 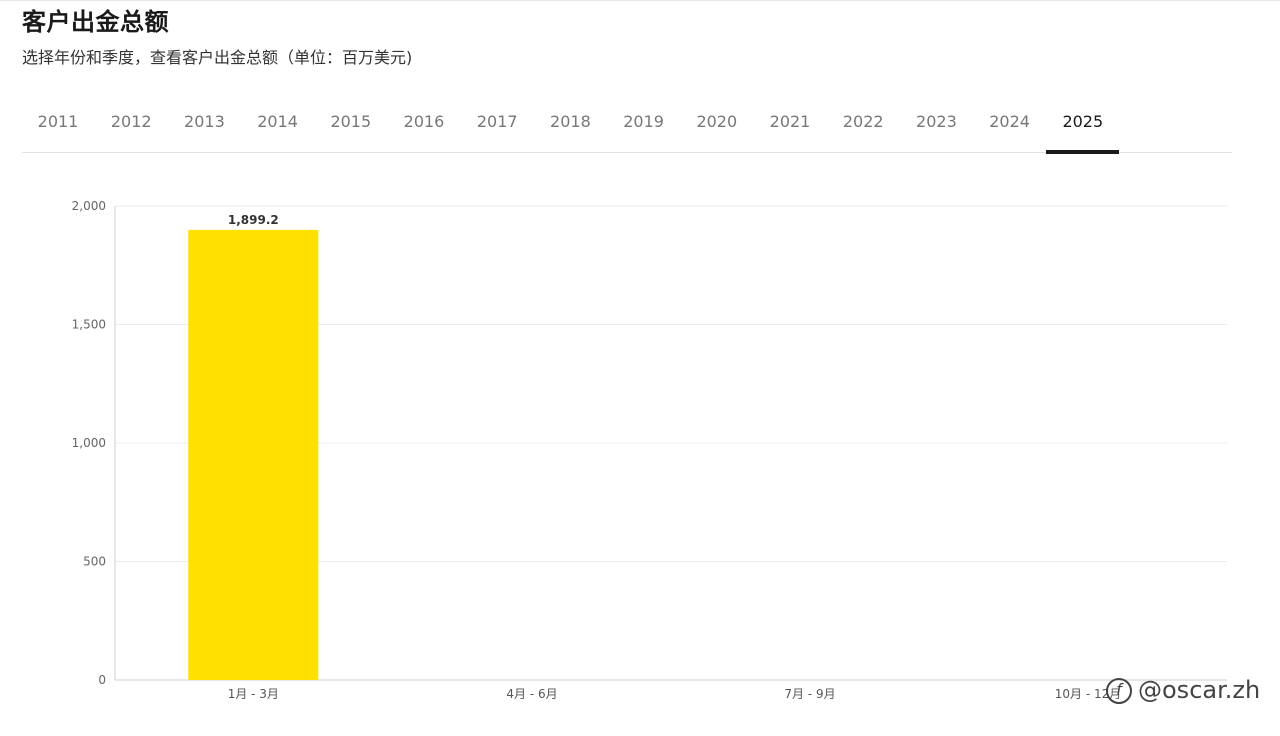 I want to click on tab-year-2021: 2021, so click(x=790, y=132).